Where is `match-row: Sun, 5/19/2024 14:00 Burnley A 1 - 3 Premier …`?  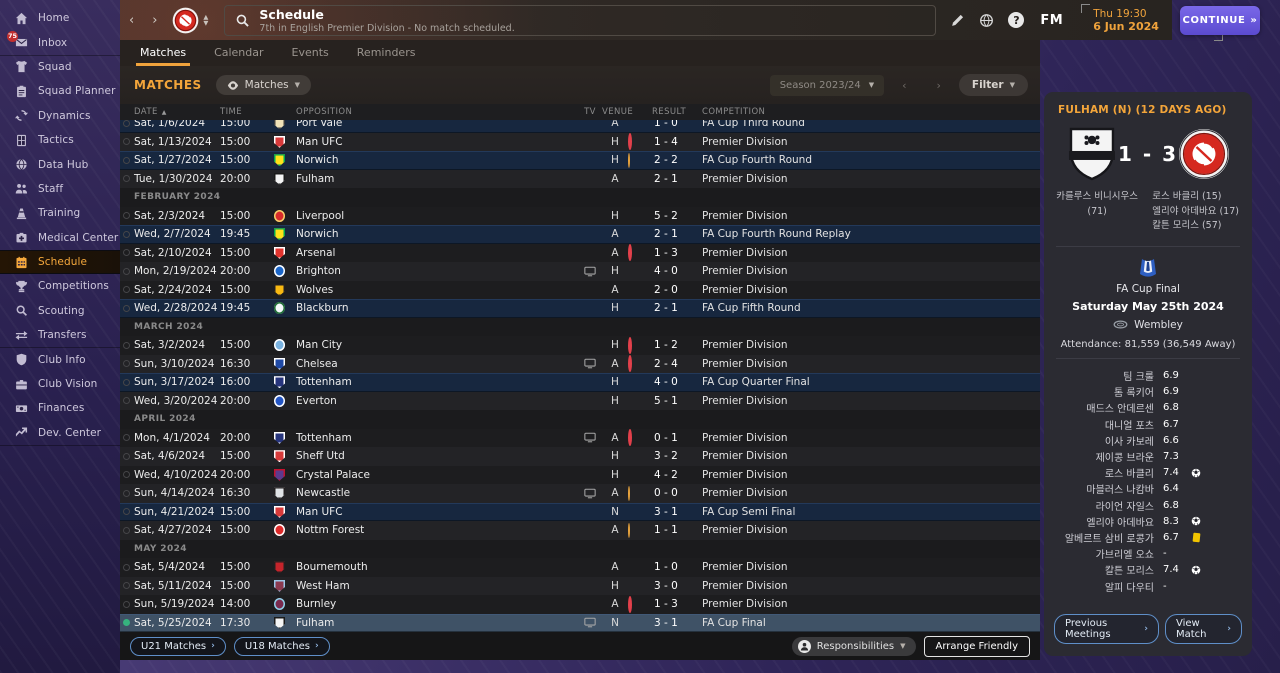
match-row: Sun, 5/19/2024 14:00 Burnley A 1 - 3 Premier … is located at coordinates (580, 604).